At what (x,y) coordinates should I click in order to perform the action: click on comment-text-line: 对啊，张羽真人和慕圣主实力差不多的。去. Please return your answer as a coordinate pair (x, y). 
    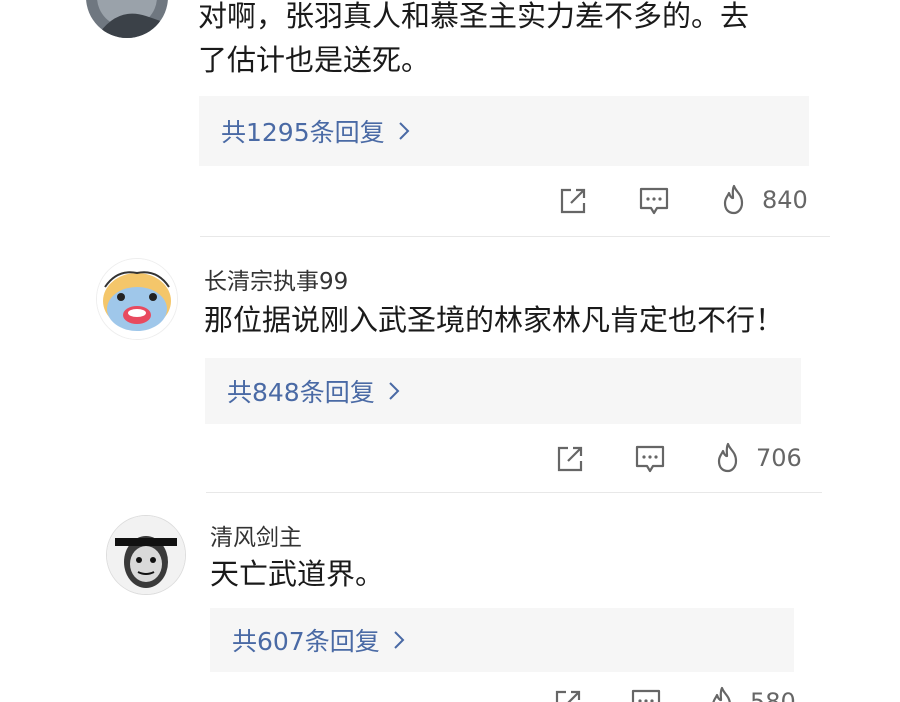
    Looking at the image, I should click on (474, 16).